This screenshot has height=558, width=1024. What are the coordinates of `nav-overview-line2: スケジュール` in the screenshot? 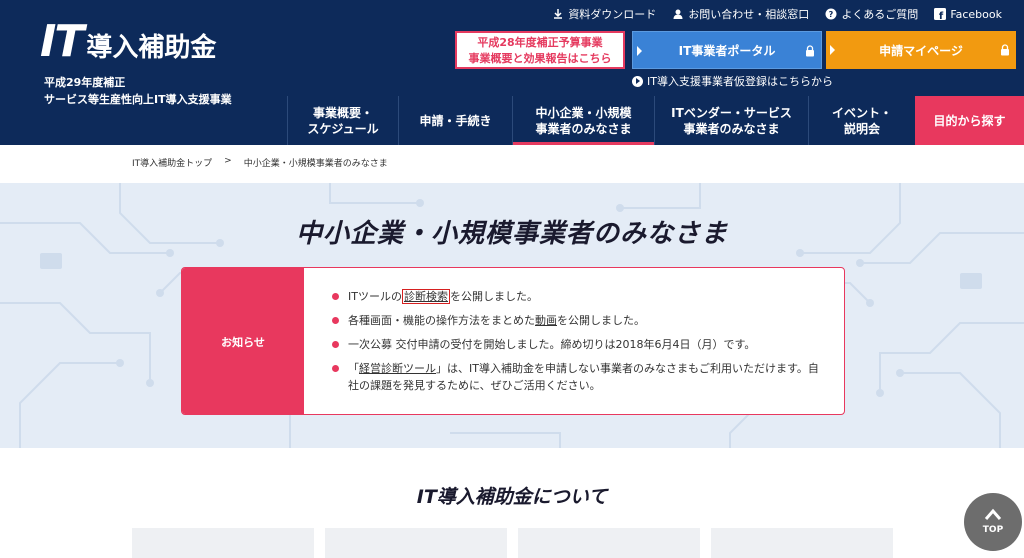 It's located at (343, 128).